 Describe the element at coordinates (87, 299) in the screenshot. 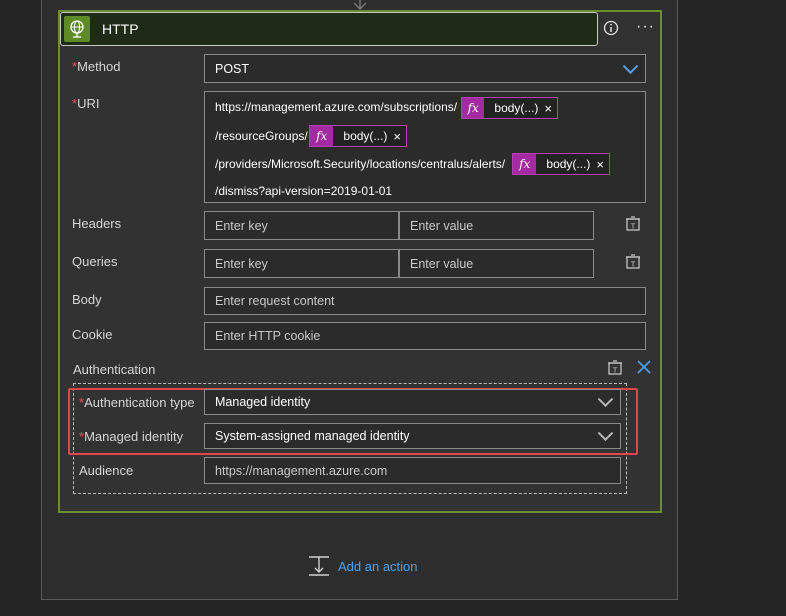

I see `body-label: Body` at that location.